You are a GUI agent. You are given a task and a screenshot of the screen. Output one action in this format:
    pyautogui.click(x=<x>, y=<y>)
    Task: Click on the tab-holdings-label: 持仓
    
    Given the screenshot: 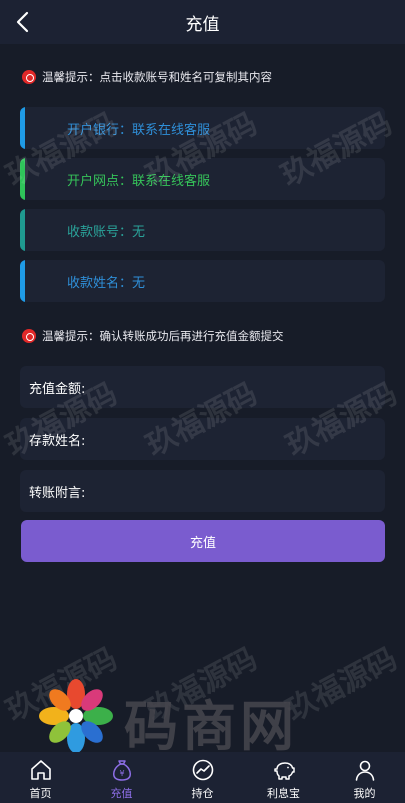 What is the action you would take?
    pyautogui.click(x=202, y=793)
    